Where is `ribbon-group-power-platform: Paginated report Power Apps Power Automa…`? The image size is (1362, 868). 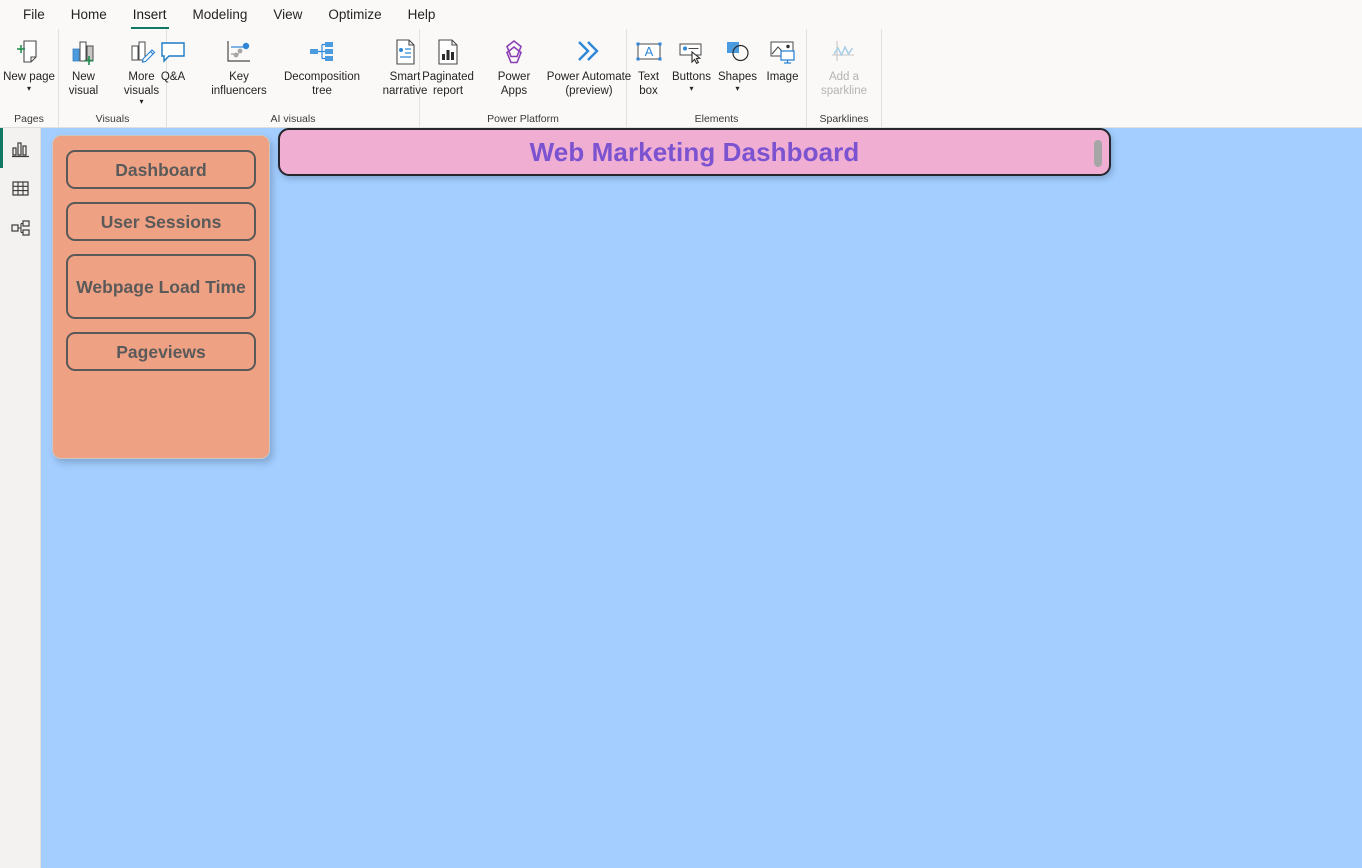
ribbon-group-power-platform: Paginated report Power Apps Power Automa… is located at coordinates (525, 78).